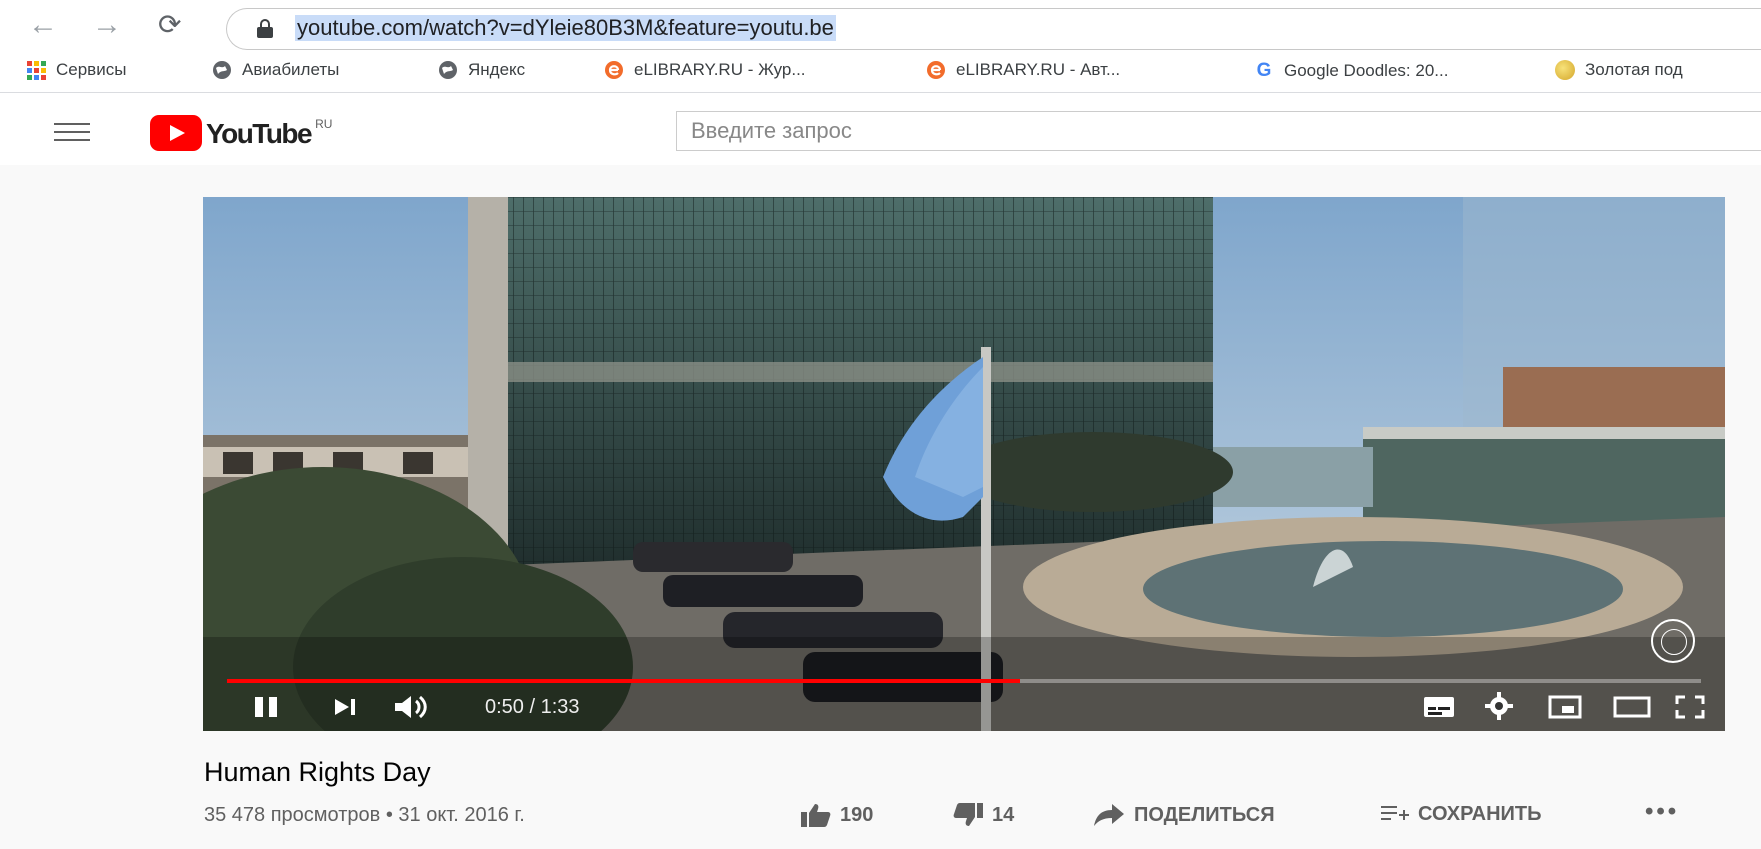 This screenshot has height=849, width=1761. I want to click on bookmark-label: Сервисы, so click(91, 69).